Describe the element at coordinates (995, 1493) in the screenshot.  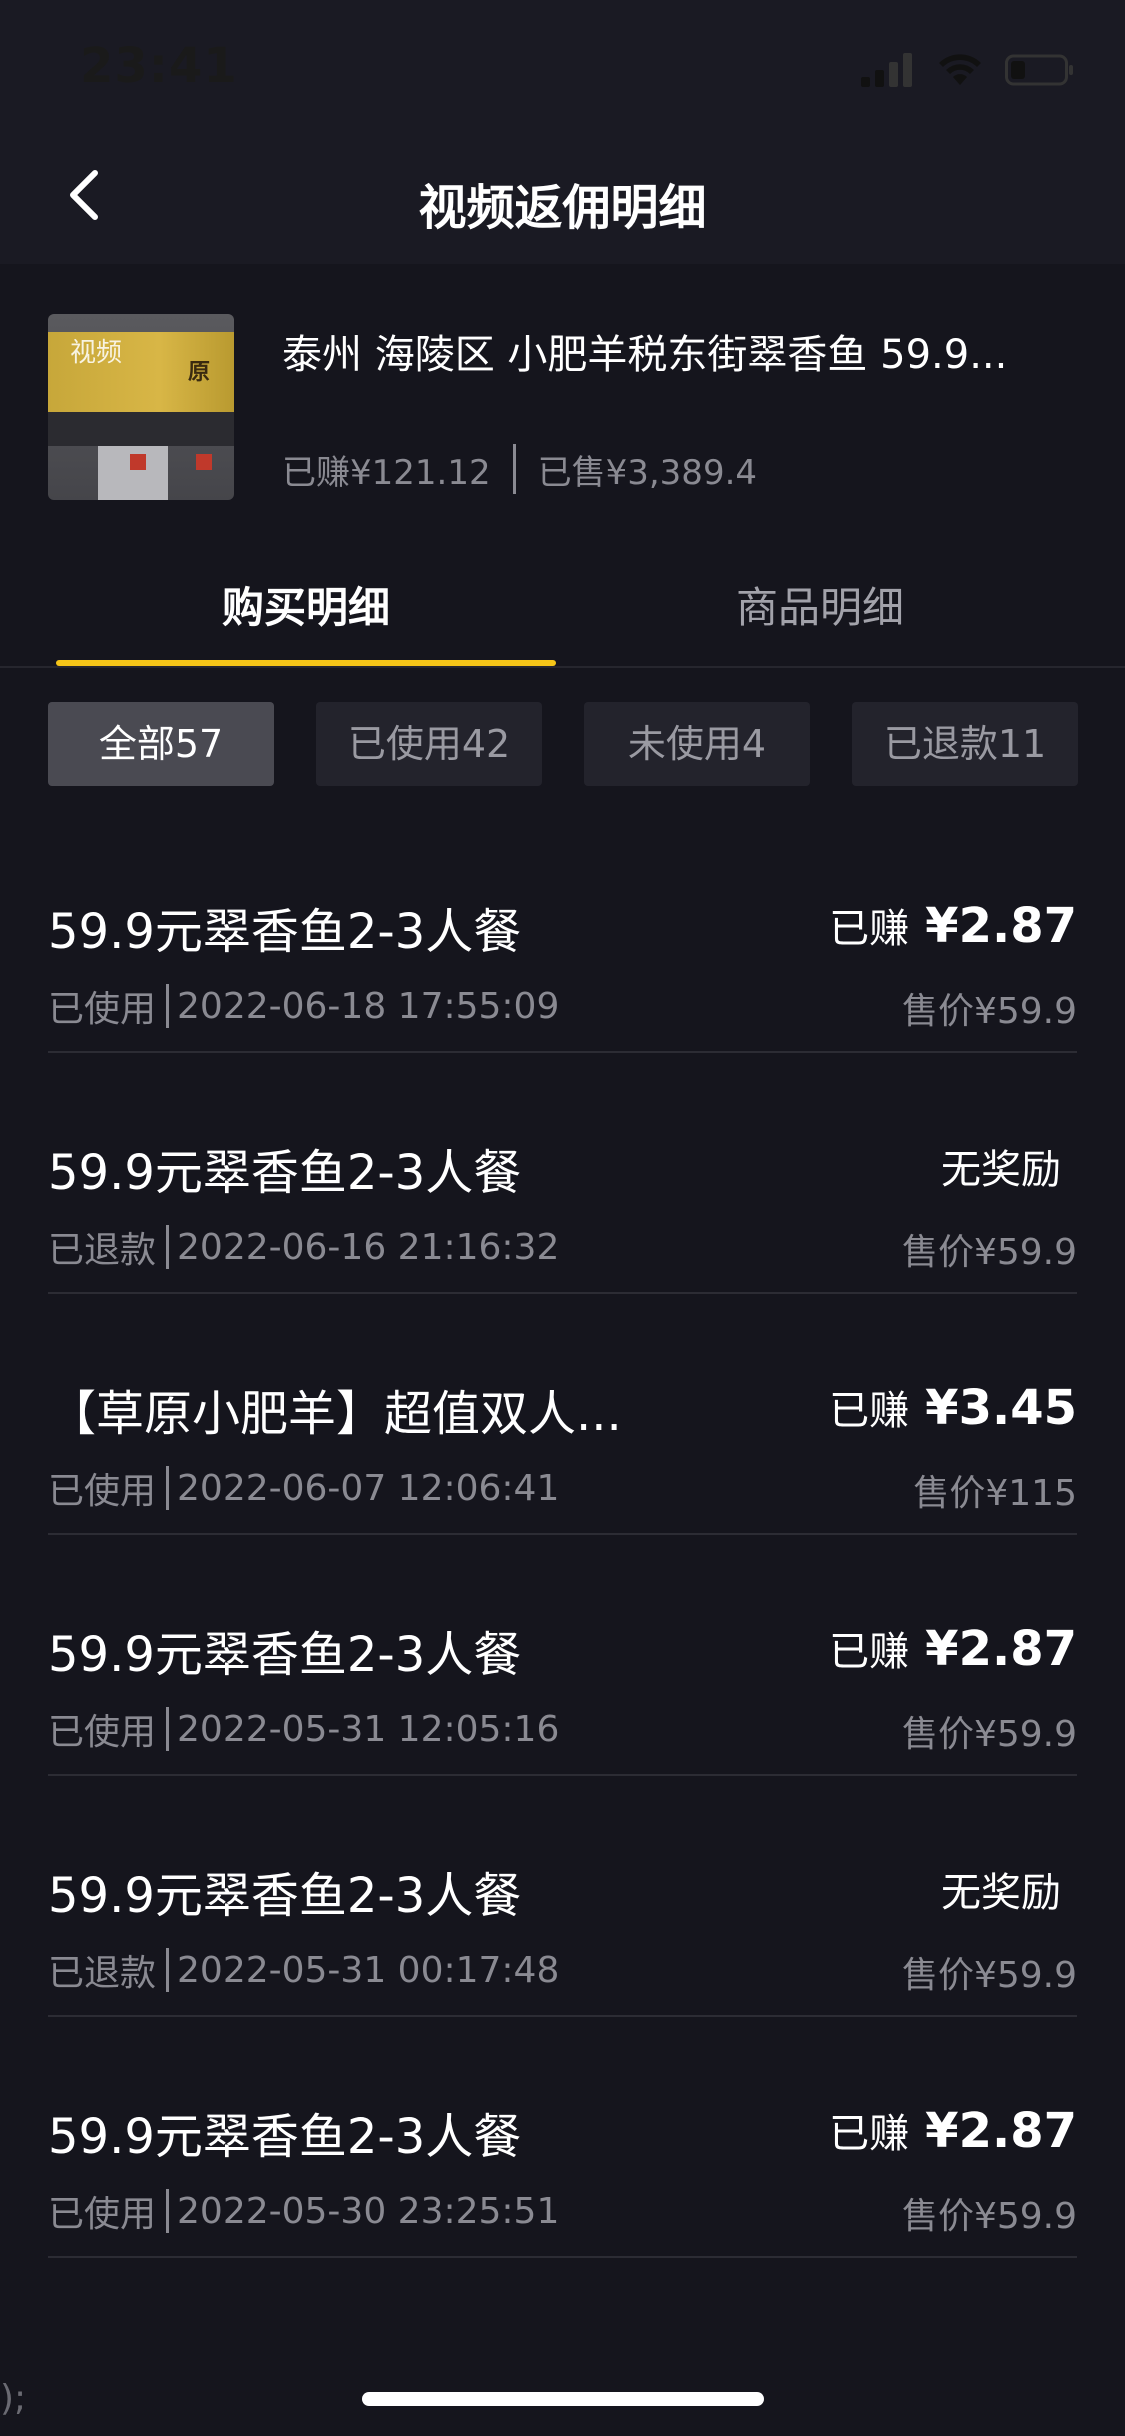
I see `order-price: 售价¥115` at that location.